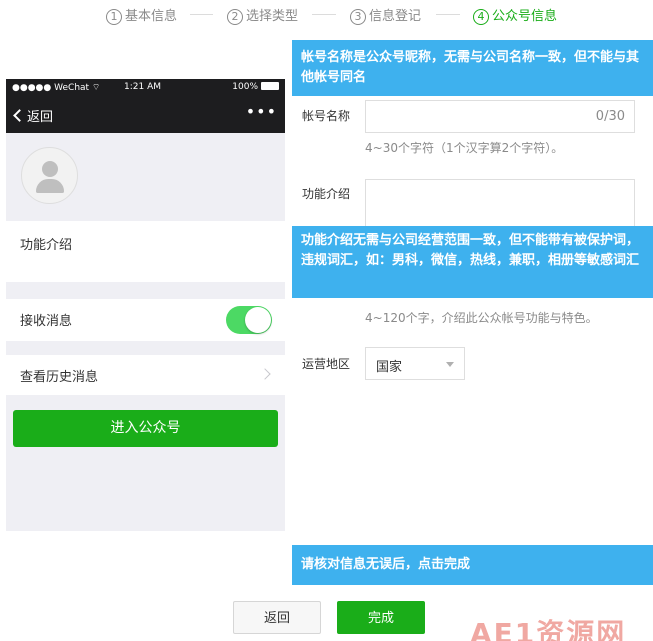 The image size is (653, 641). I want to click on step-label: 信息登记, so click(395, 16).